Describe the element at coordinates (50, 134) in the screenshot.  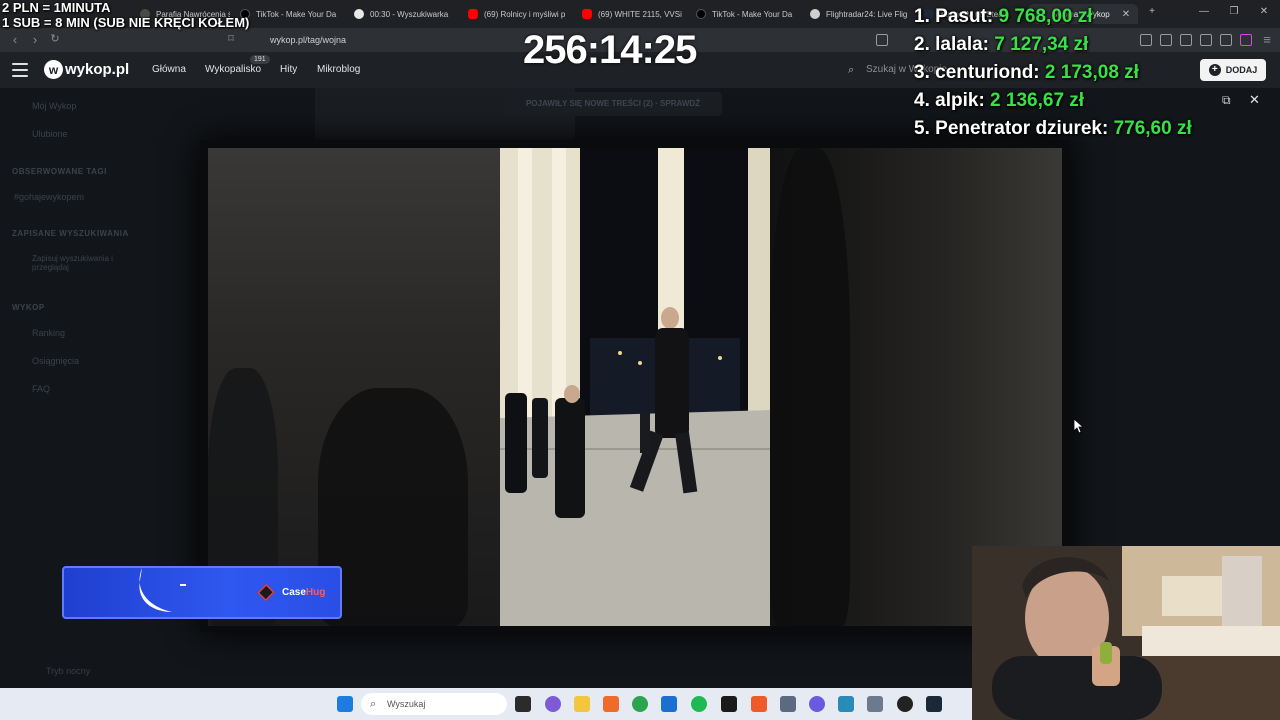
I see `sidebar-item-favorites: Ulubione` at that location.